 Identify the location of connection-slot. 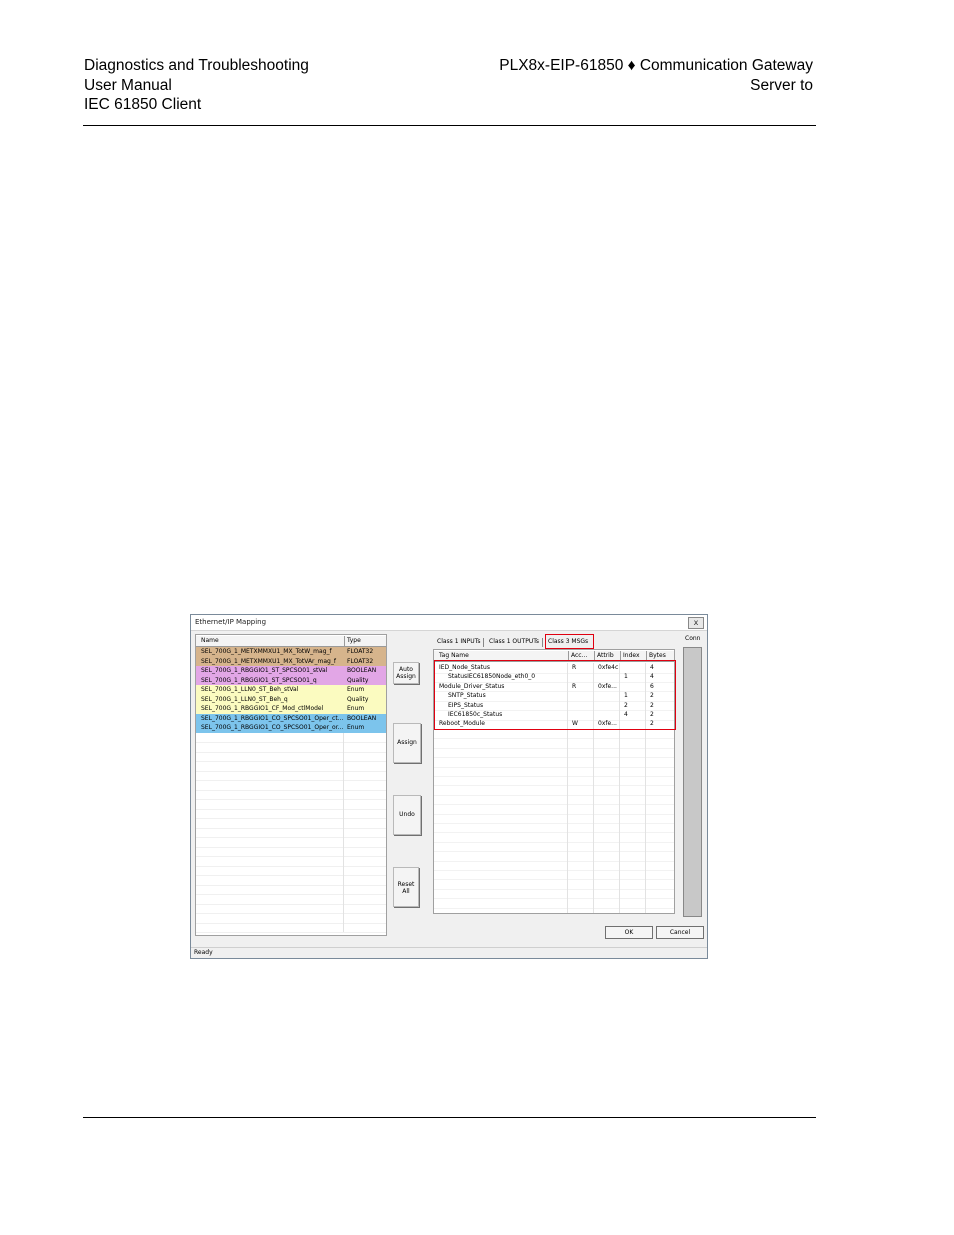
(692, 782).